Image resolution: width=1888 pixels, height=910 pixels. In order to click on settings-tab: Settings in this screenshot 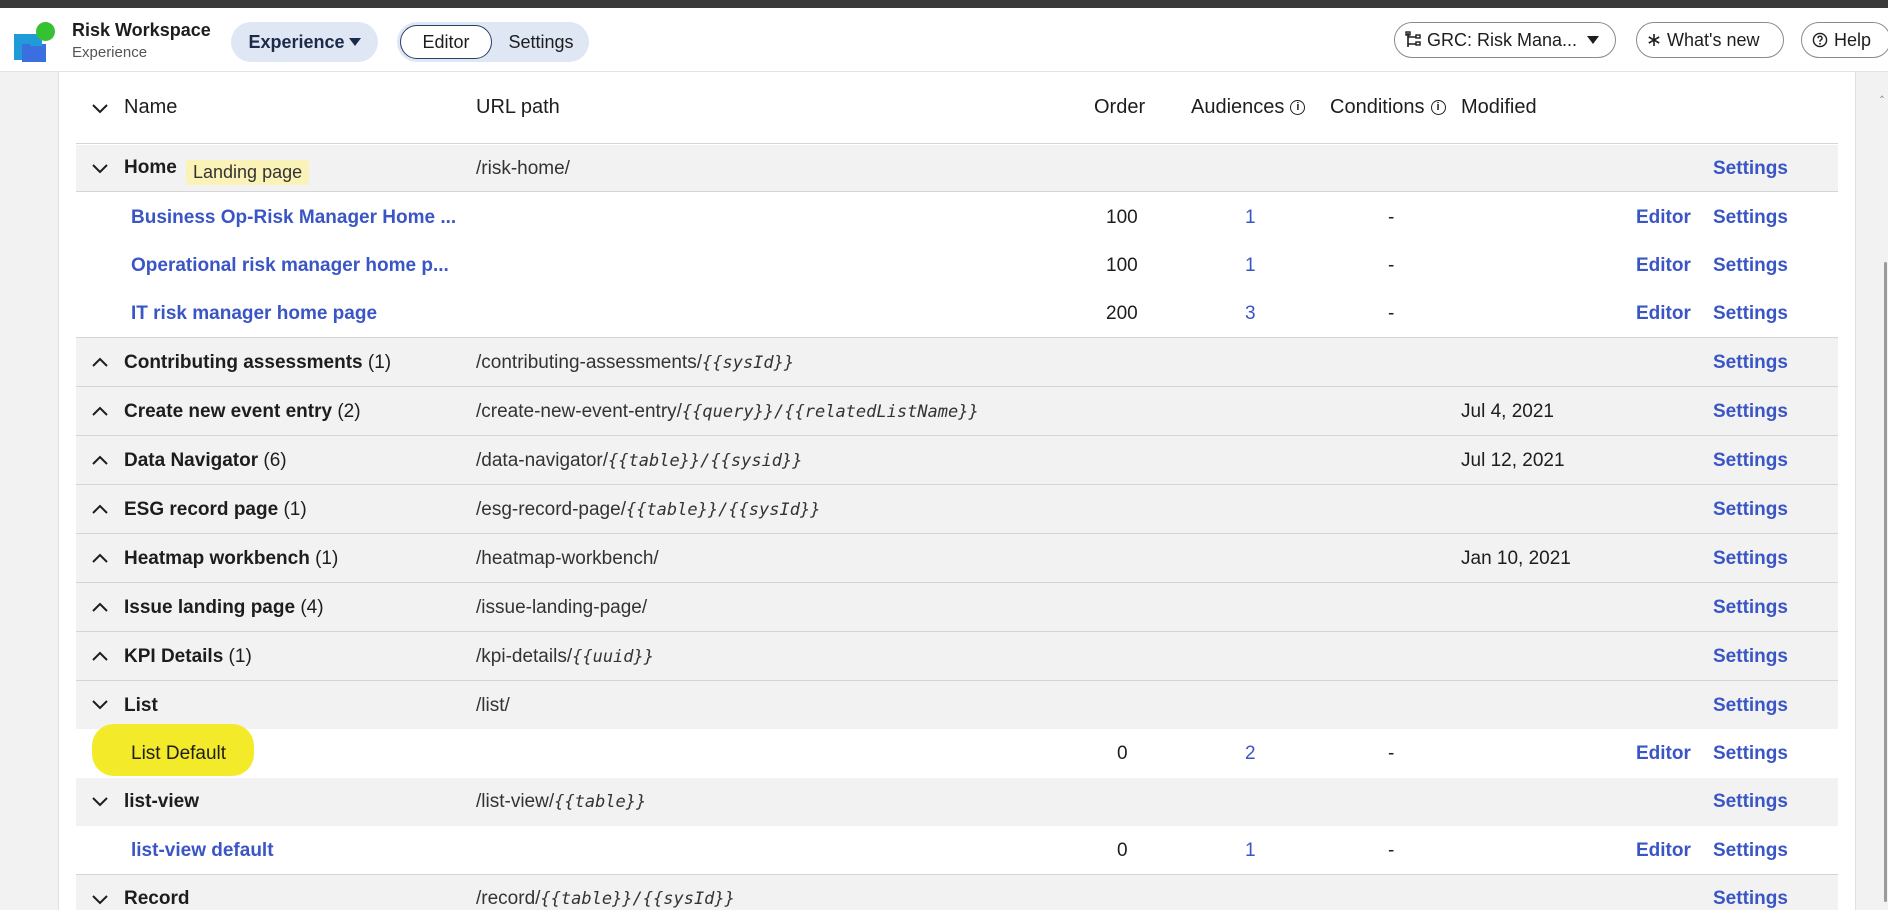, I will do `click(541, 42)`.